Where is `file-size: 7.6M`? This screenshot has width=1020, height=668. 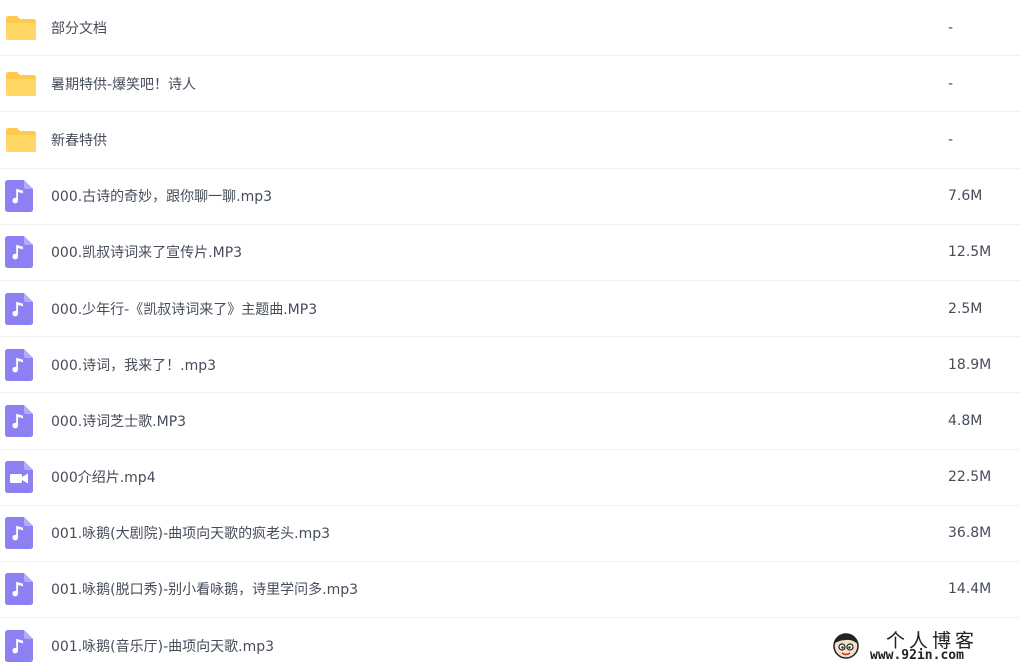
file-size: 7.6M is located at coordinates (965, 196).